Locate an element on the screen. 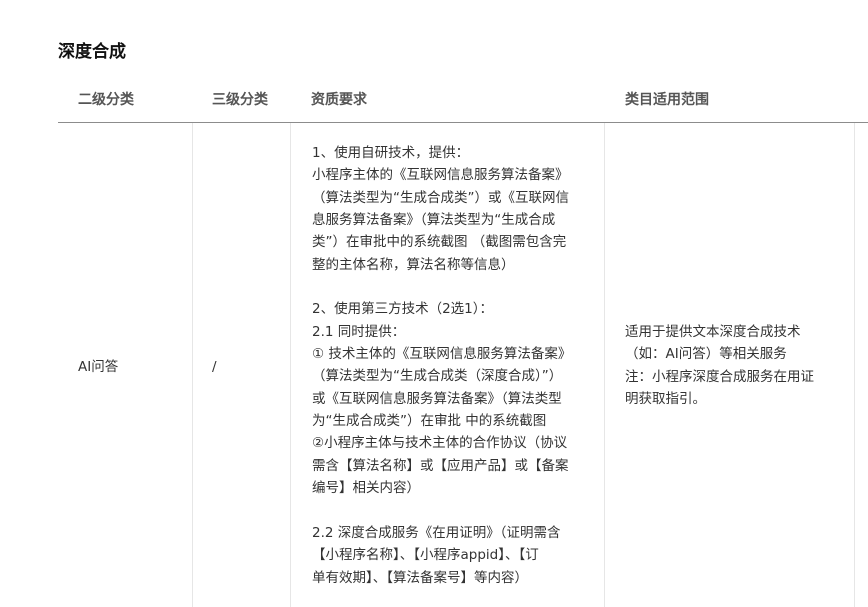 The image size is (868, 607). header-applicable-scope: 类目适用范围 is located at coordinates (667, 100).